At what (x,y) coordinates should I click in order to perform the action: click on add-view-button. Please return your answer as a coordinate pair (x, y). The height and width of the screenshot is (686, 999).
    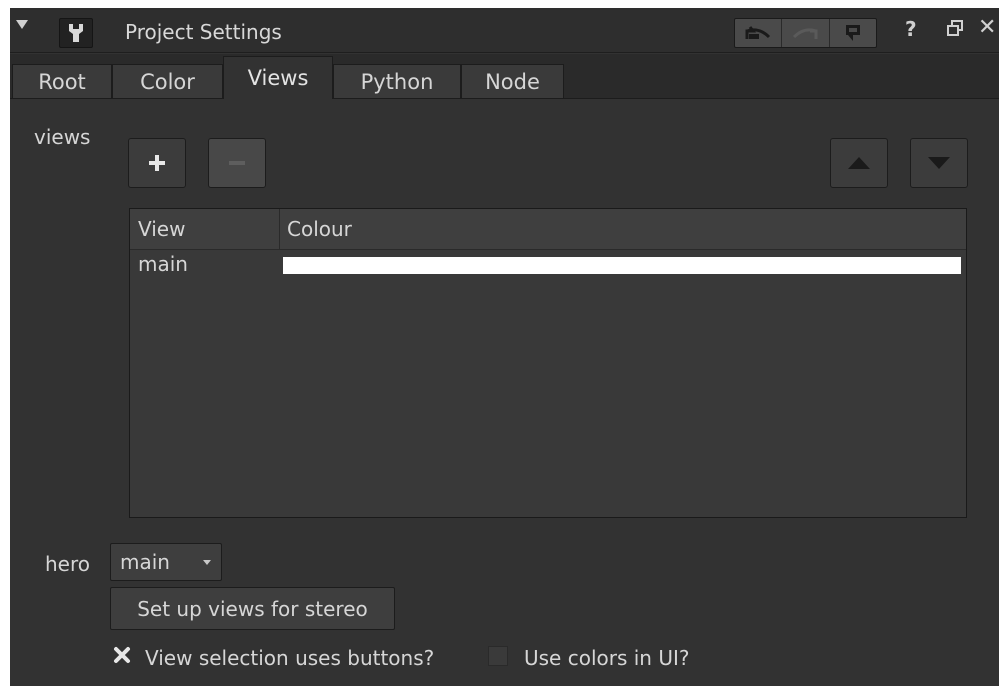
    Looking at the image, I should click on (157, 163).